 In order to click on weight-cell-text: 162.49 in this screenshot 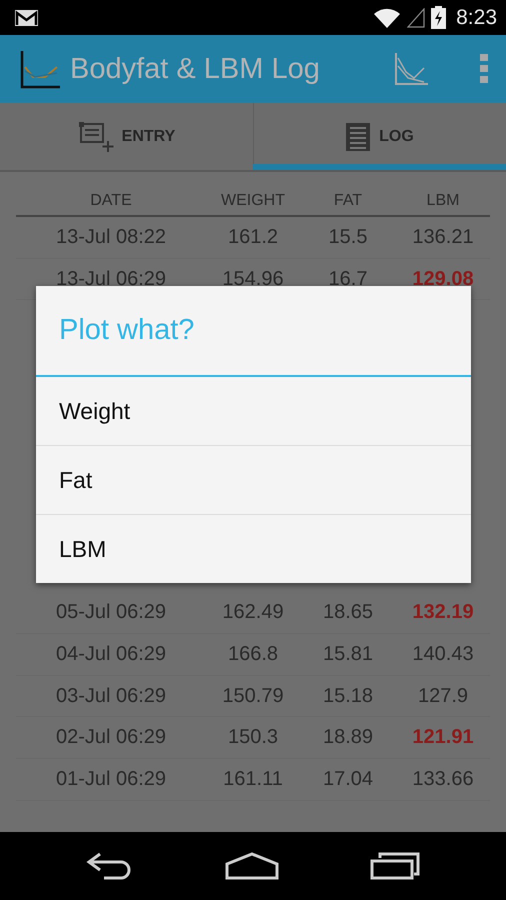, I will do `click(253, 612)`.